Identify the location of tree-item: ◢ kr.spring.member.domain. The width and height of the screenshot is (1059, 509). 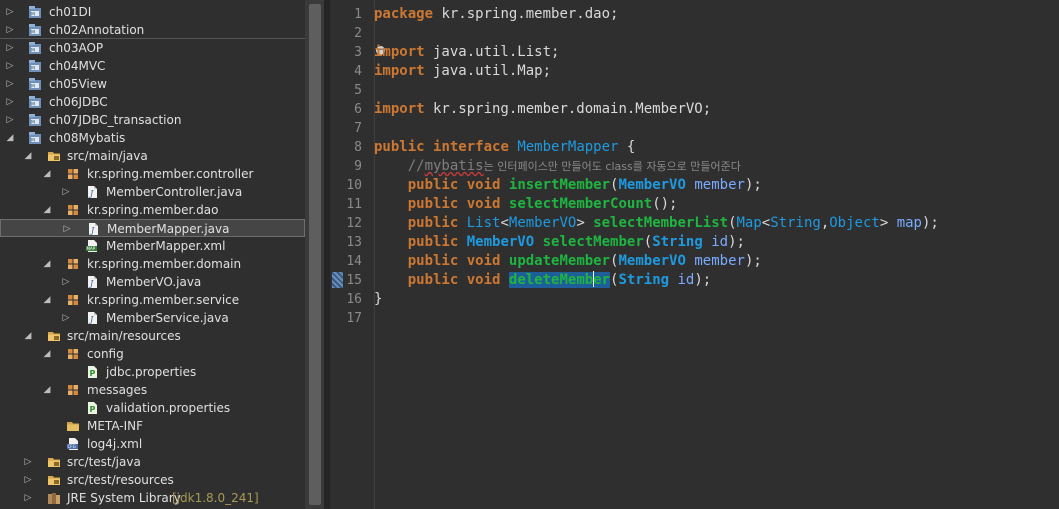
(152, 264).